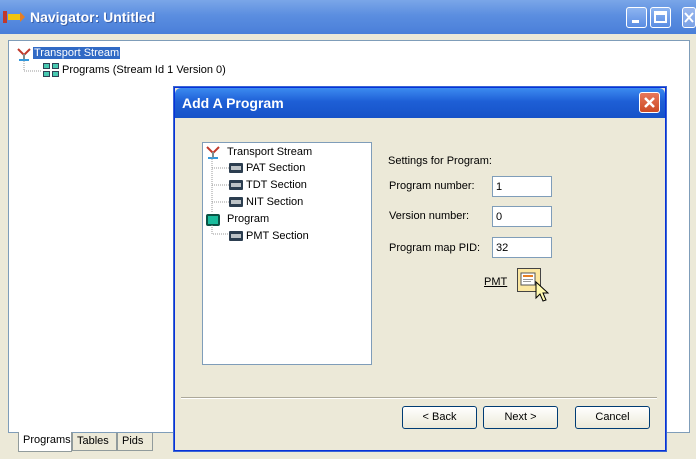 Image resolution: width=696 pixels, height=459 pixels. I want to click on transport-stream-icon, so click(24, 54).